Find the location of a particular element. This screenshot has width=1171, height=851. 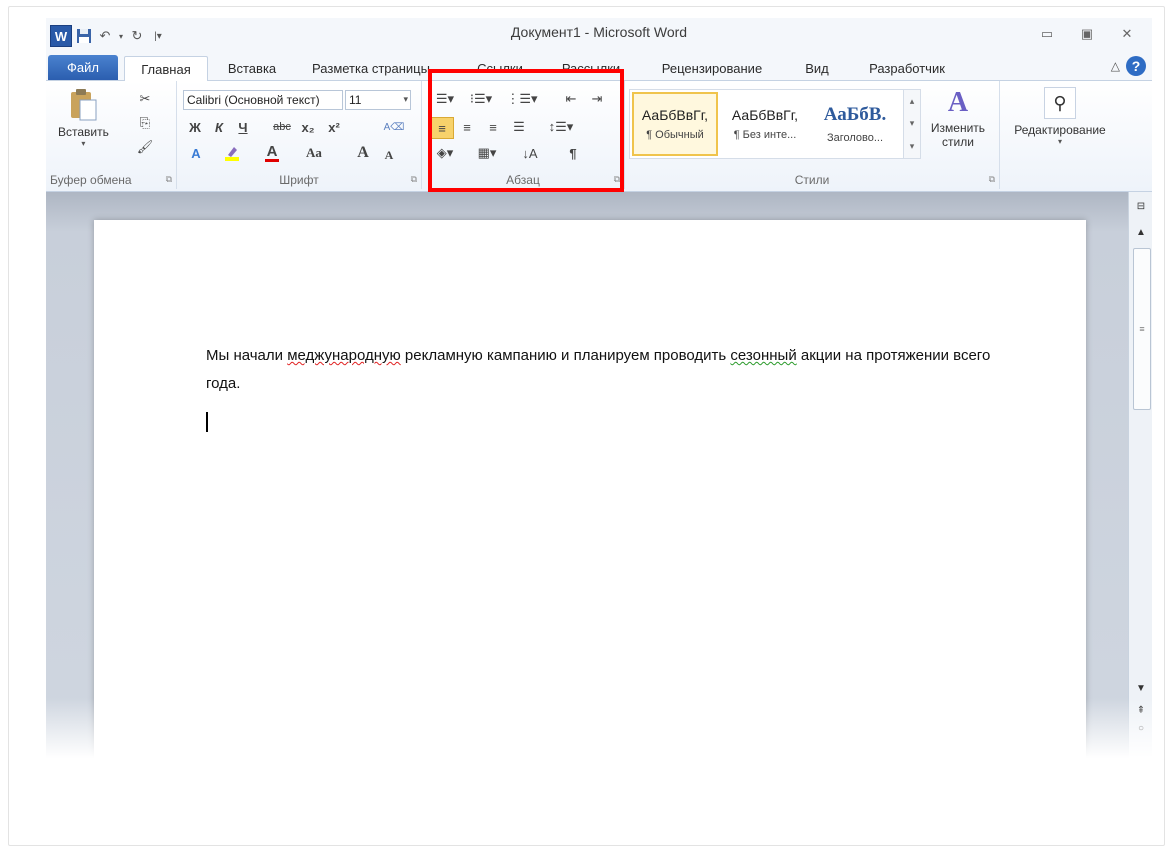

change-styles-label: Изменить стили is located at coordinates (958, 135).